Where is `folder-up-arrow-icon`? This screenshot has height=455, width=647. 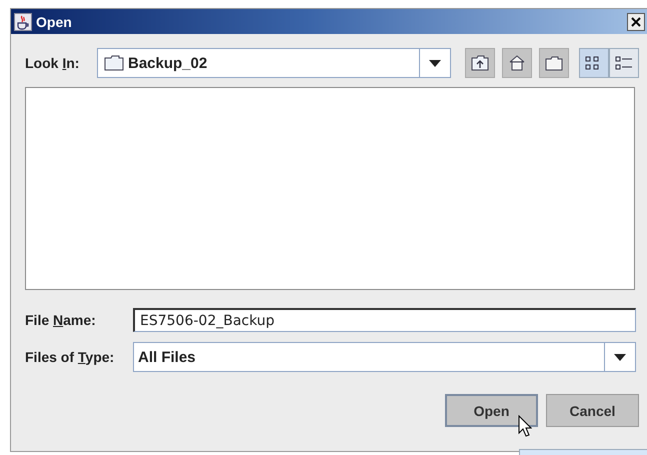 folder-up-arrow-icon is located at coordinates (480, 63).